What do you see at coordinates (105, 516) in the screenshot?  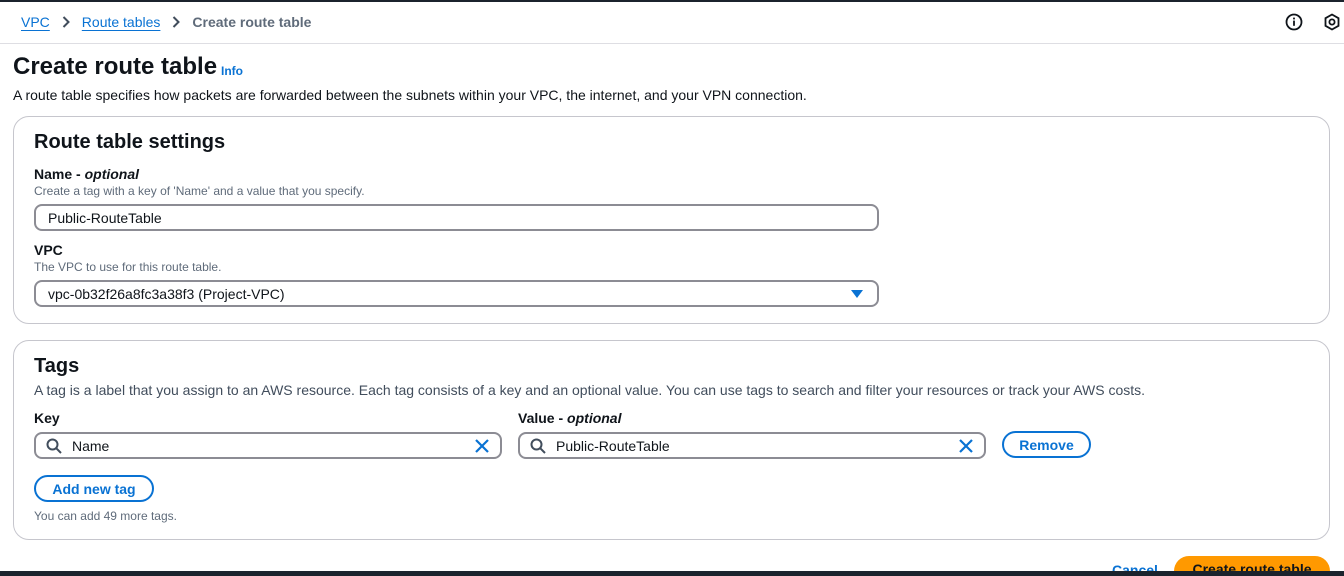 I see `tags-limit-hint: You can add 49 more tags.` at bounding box center [105, 516].